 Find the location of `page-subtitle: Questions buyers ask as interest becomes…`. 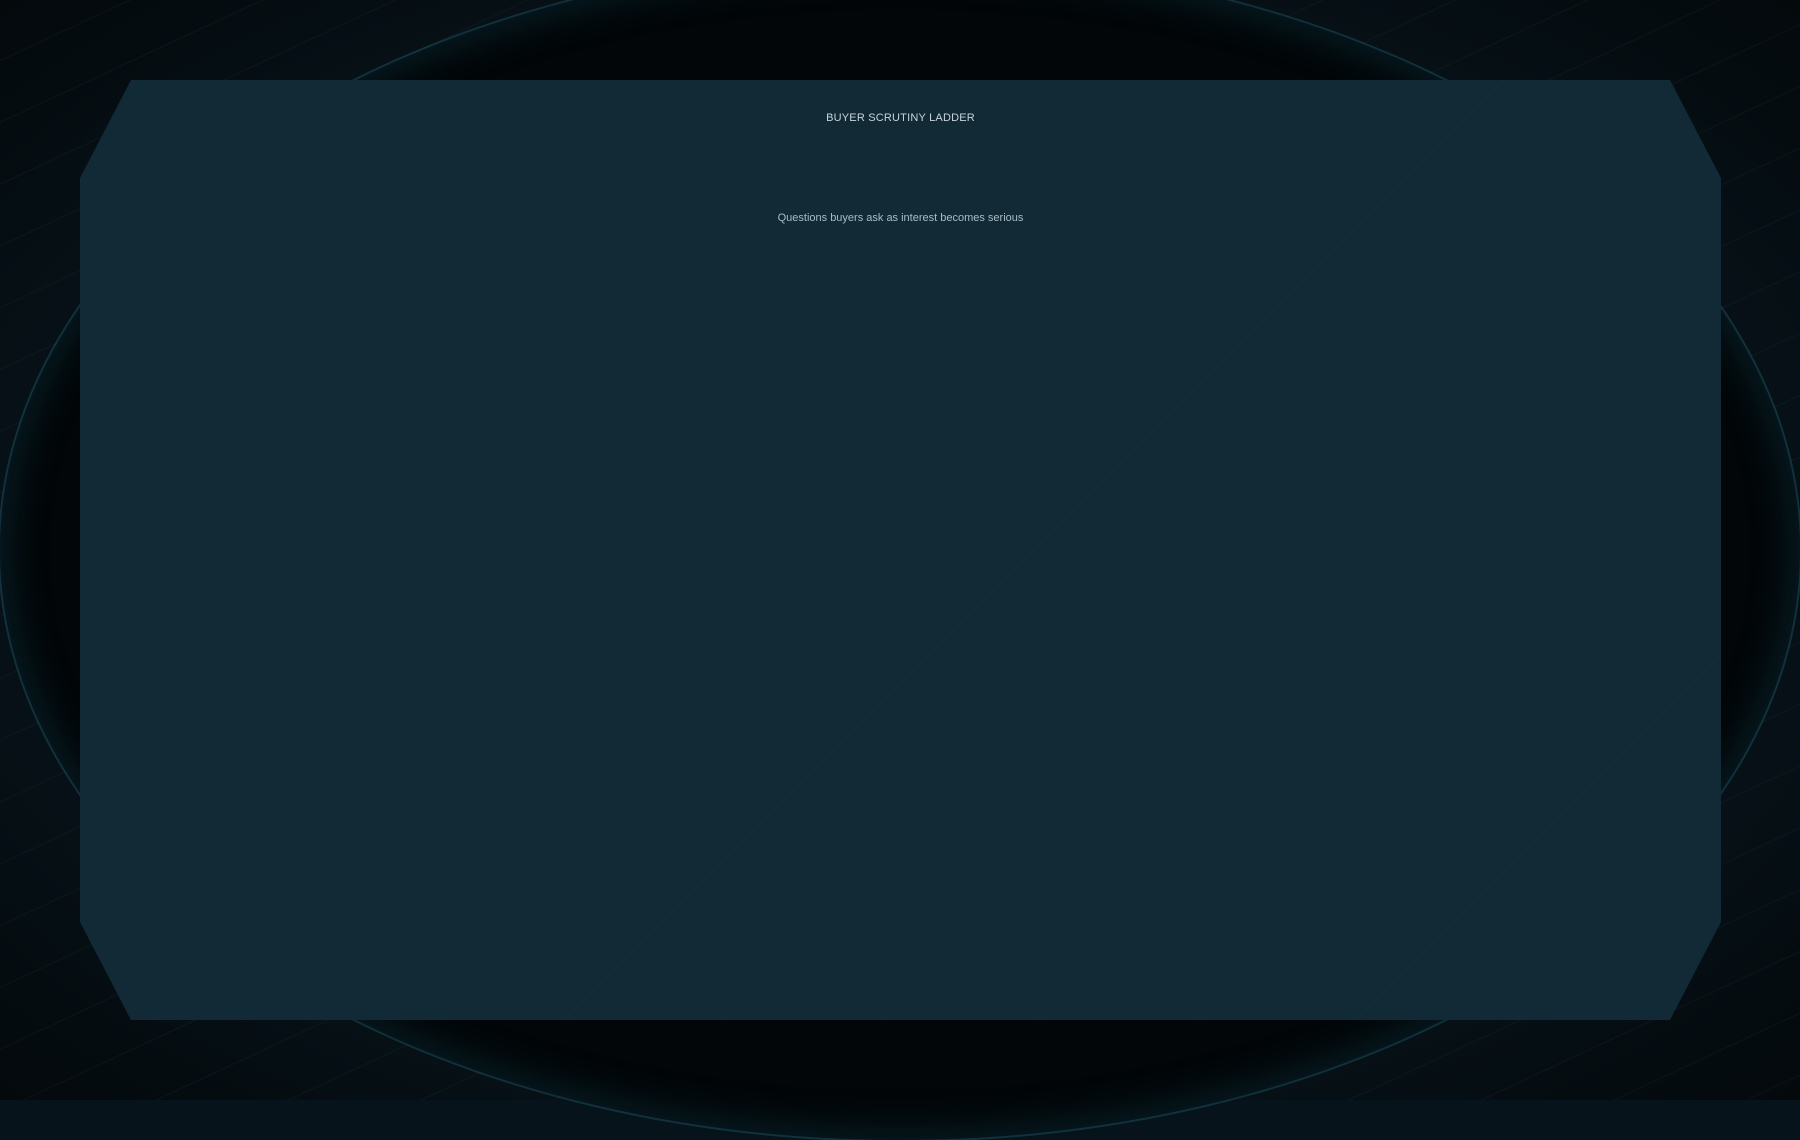

page-subtitle: Questions buyers ask as interest becomes… is located at coordinates (900, 218).